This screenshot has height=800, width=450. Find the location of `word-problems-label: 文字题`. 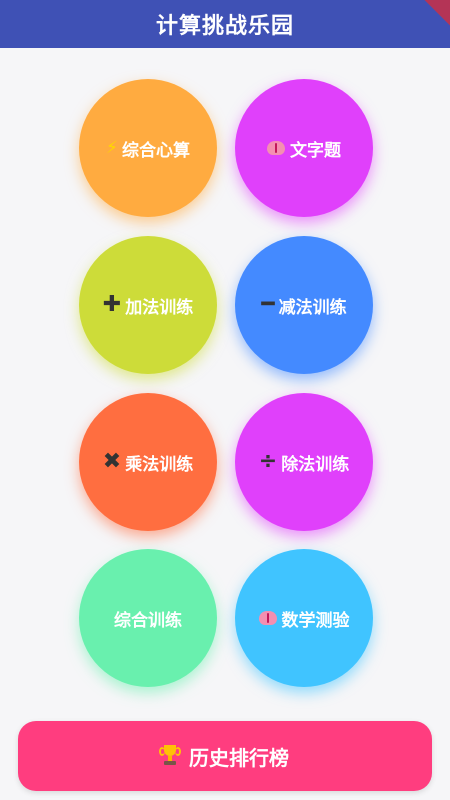

word-problems-label: 文字题 is located at coordinates (315, 150).